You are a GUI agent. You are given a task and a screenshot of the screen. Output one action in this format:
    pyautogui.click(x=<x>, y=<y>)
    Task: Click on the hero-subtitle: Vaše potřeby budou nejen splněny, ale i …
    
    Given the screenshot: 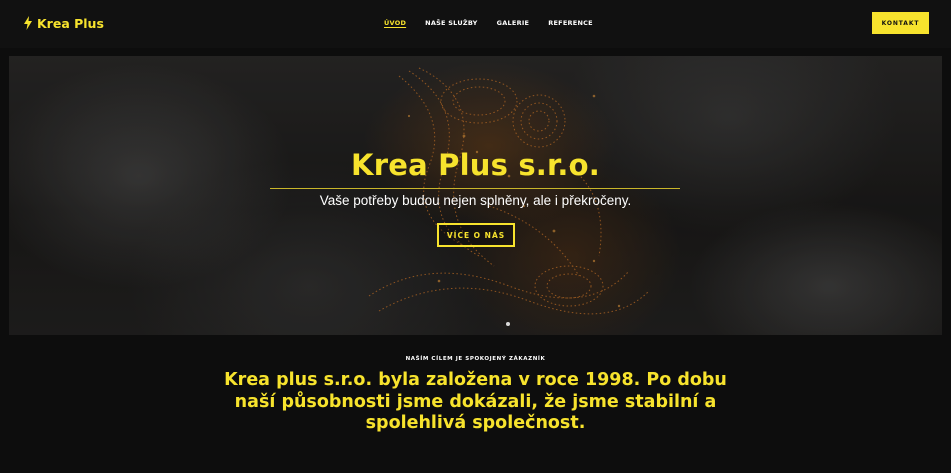 What is the action you would take?
    pyautogui.click(x=475, y=200)
    